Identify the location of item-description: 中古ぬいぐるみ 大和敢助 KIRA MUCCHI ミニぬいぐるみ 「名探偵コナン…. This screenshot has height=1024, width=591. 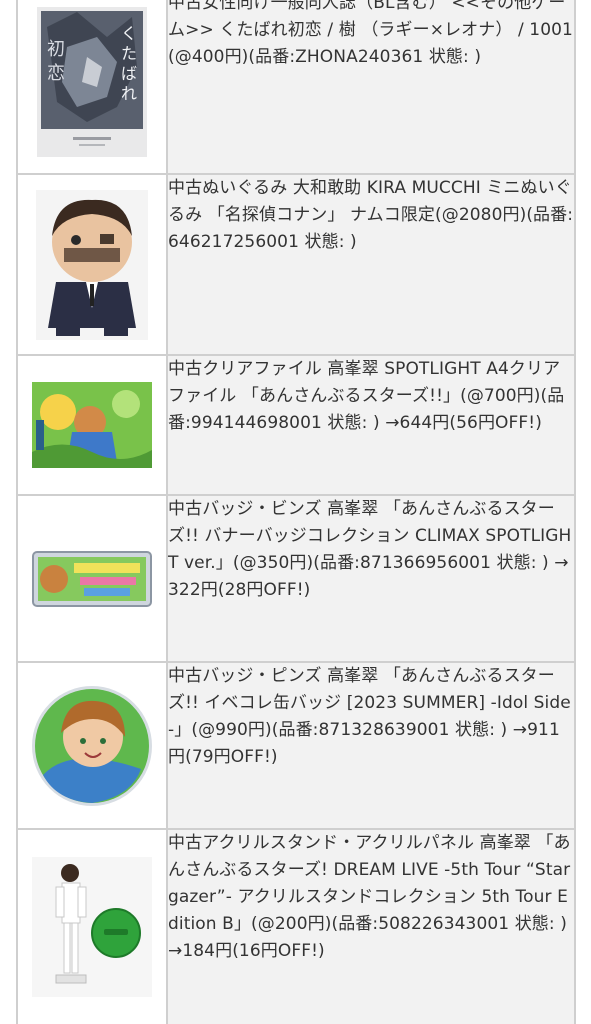
(371, 264).